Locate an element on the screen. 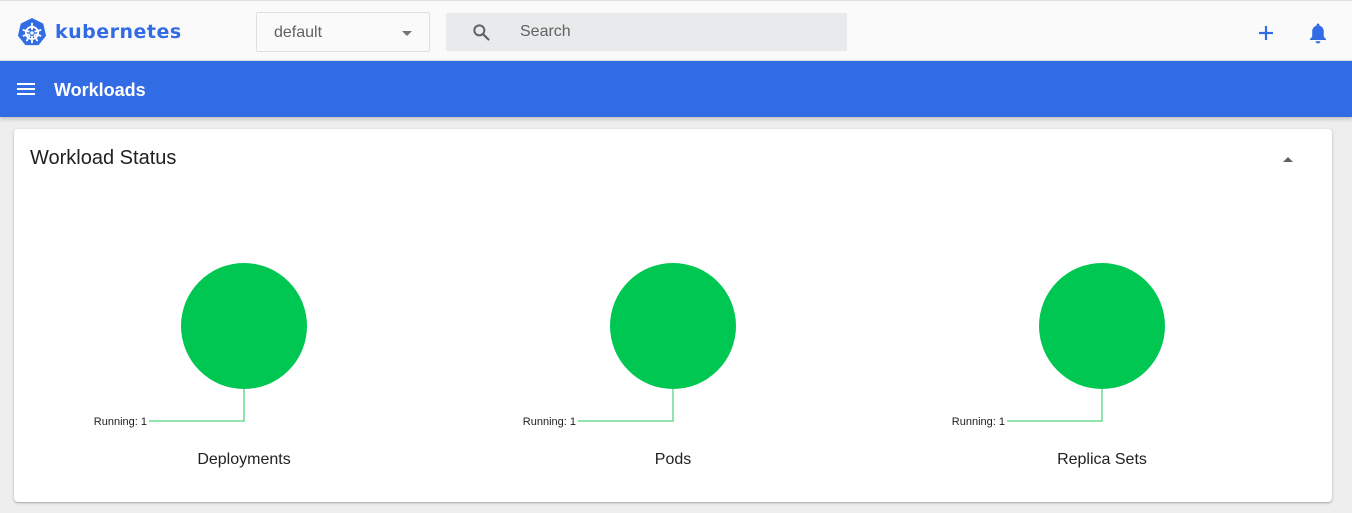 This screenshot has width=1352, height=513. chevron-down-icon is located at coordinates (407, 33).